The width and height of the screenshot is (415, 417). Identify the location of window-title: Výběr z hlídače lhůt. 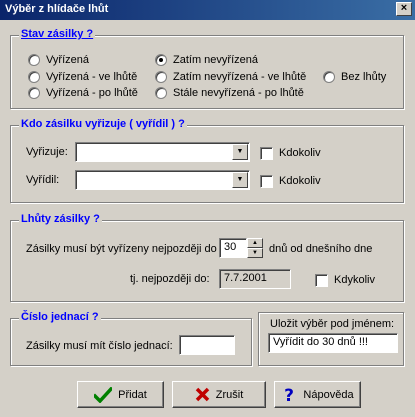
(57, 9).